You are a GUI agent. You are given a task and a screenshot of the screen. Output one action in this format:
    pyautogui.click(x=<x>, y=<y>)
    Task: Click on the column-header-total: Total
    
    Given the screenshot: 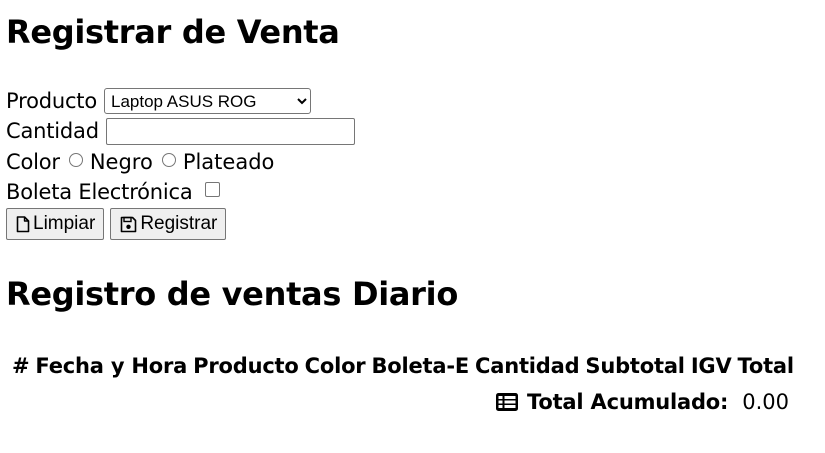 What is the action you would take?
    pyautogui.click(x=766, y=366)
    